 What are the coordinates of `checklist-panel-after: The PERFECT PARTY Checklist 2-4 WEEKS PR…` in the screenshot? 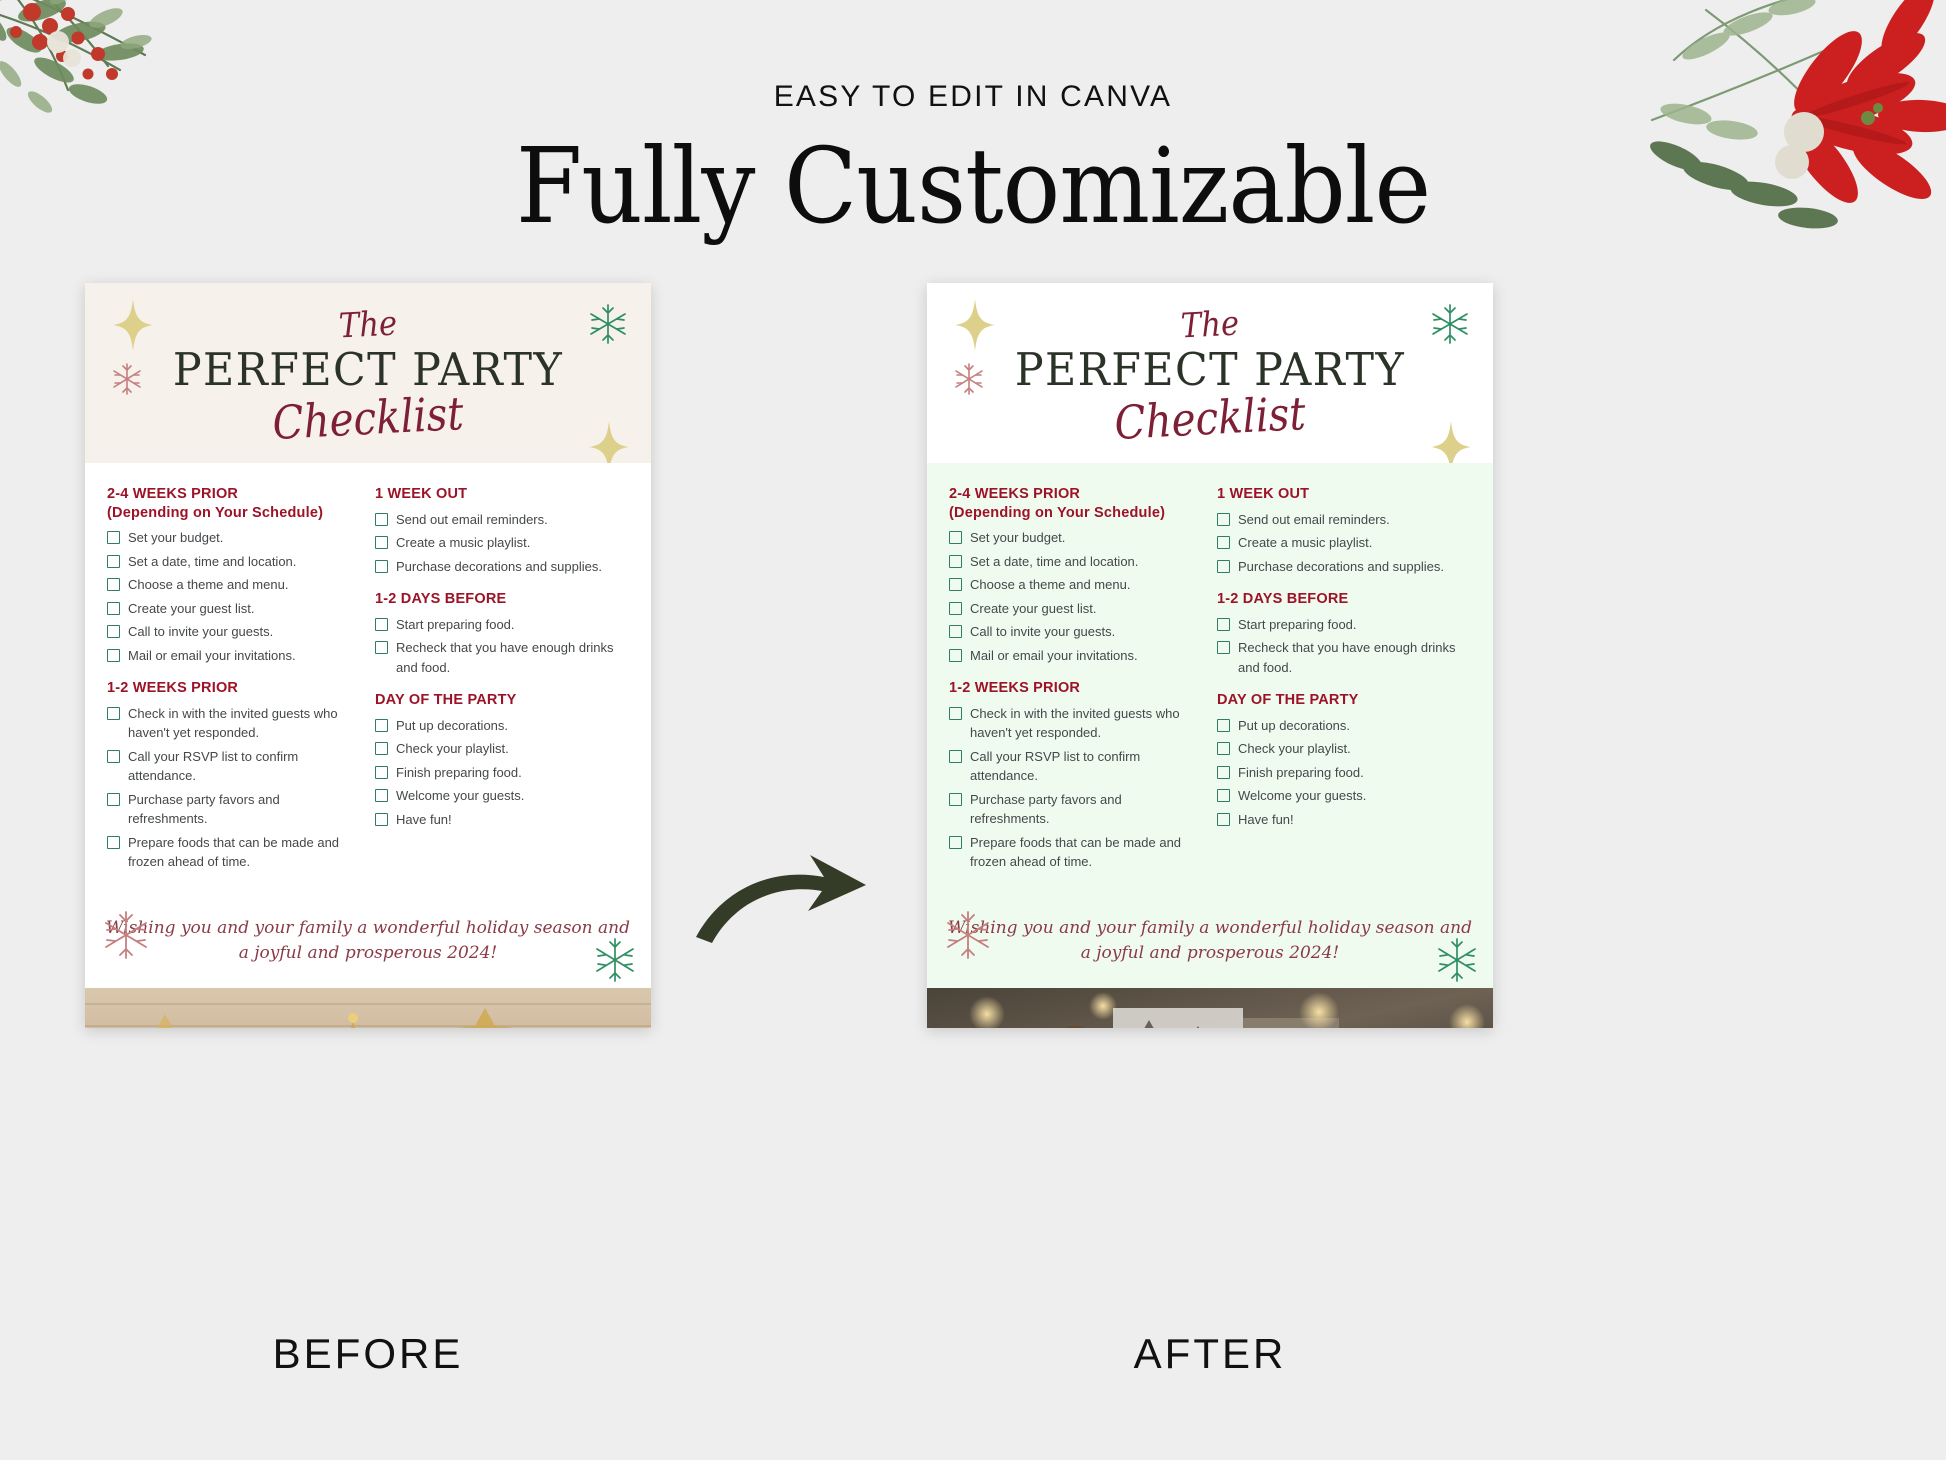 It's located at (1210, 655).